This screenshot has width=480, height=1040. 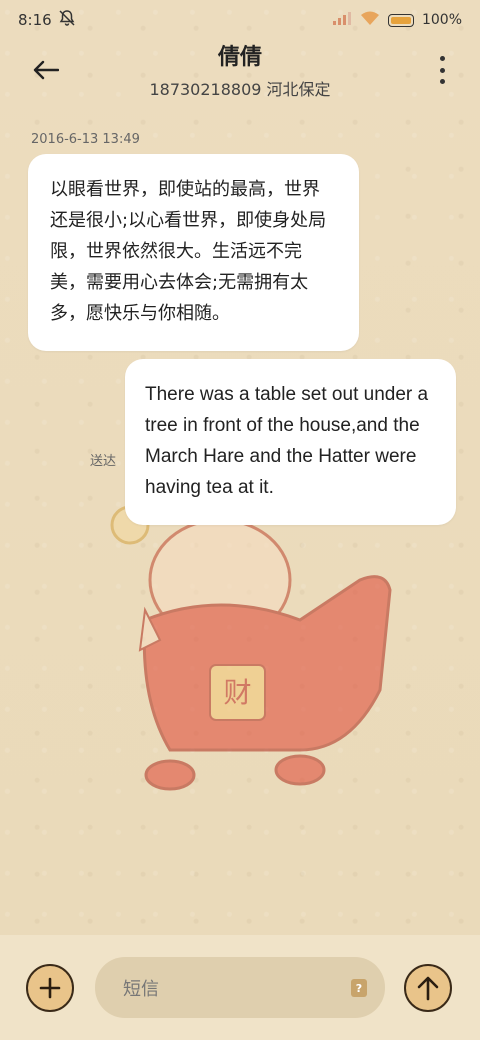 What do you see at coordinates (370, 20) in the screenshot?
I see `wifi-icon` at bounding box center [370, 20].